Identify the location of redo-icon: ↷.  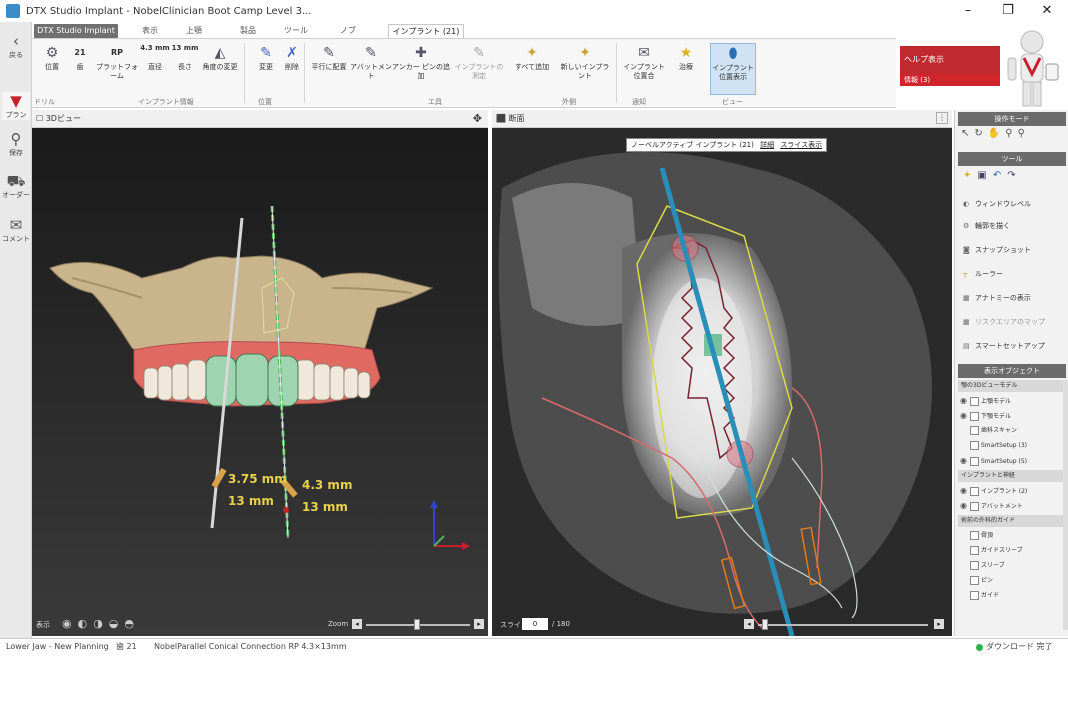
(1014, 175).